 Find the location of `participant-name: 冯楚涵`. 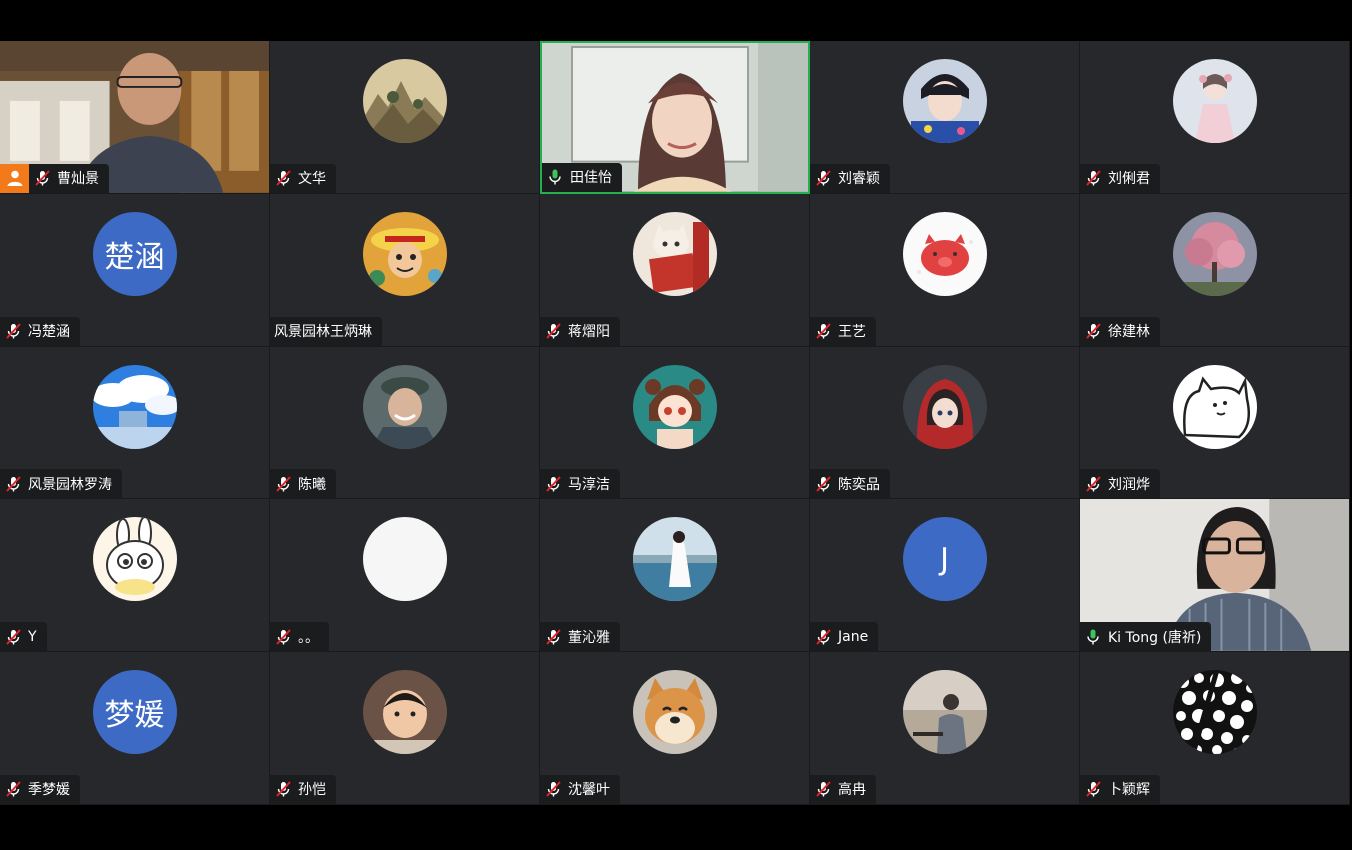

participant-name: 冯楚涵 is located at coordinates (49, 332).